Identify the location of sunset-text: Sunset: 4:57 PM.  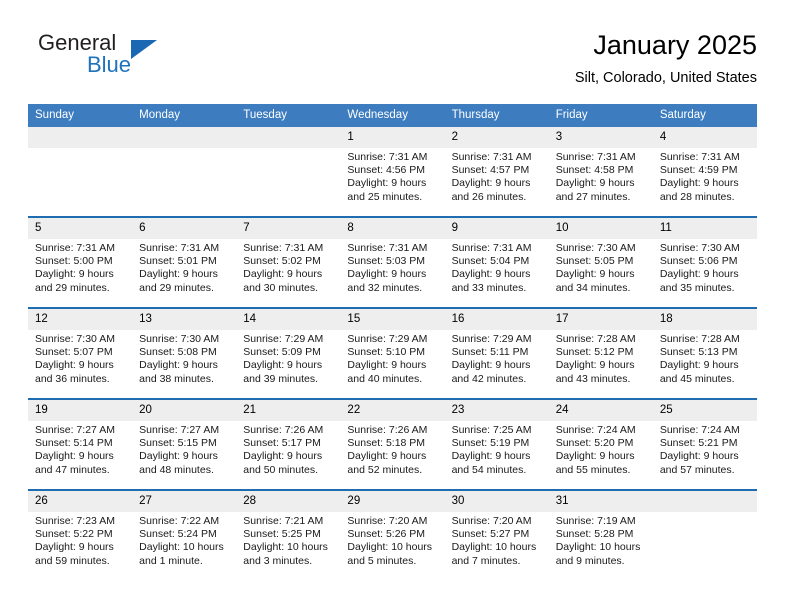
(490, 170).